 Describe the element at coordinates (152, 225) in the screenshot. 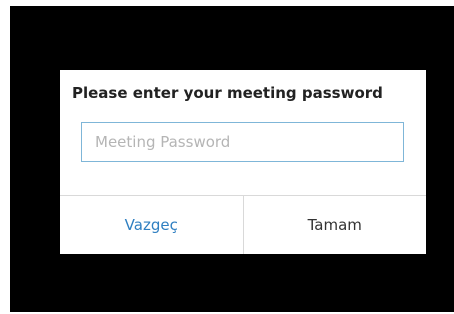

I see `cancel-button: Vazgeç` at that location.